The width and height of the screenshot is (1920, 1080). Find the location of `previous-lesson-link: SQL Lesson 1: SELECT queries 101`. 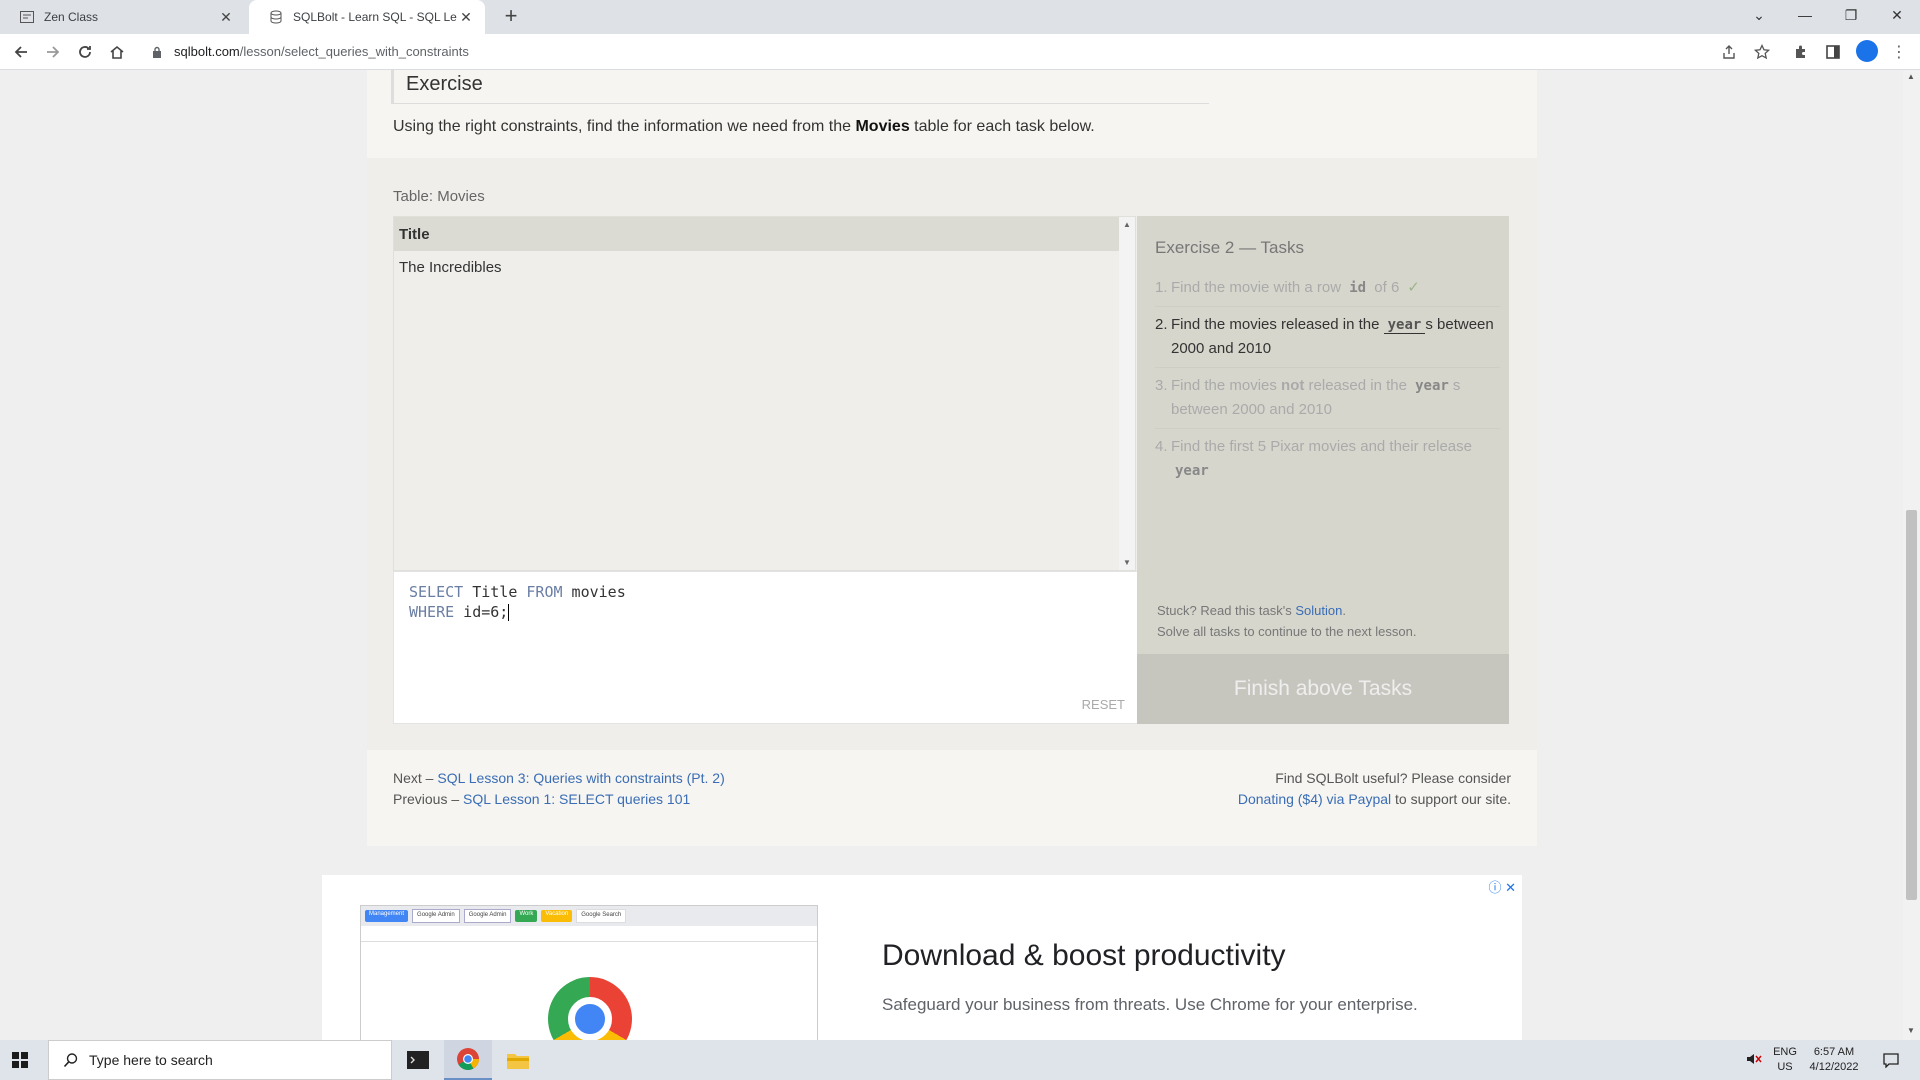

previous-lesson-link: SQL Lesson 1: SELECT queries 101 is located at coordinates (576, 799).